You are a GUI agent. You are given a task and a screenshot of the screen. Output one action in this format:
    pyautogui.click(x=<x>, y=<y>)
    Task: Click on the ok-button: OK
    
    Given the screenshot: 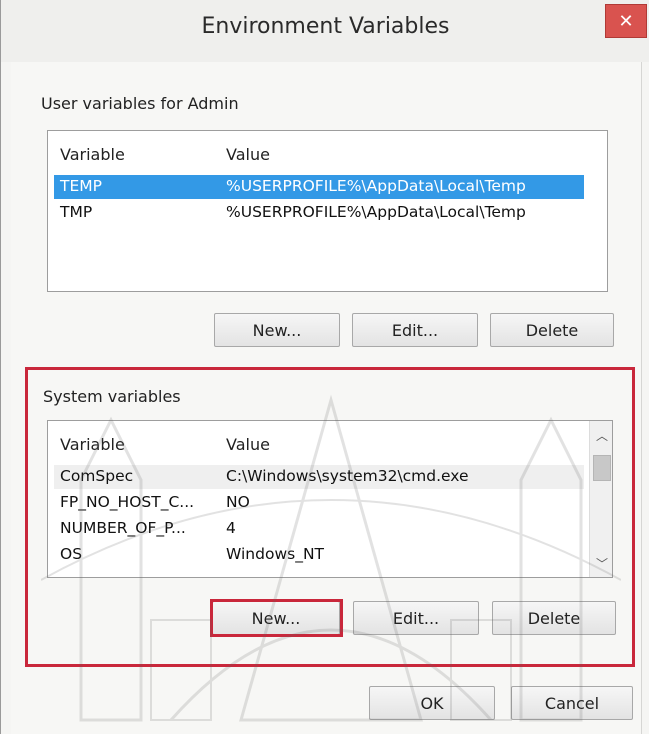 What is the action you would take?
    pyautogui.click(x=432, y=703)
    